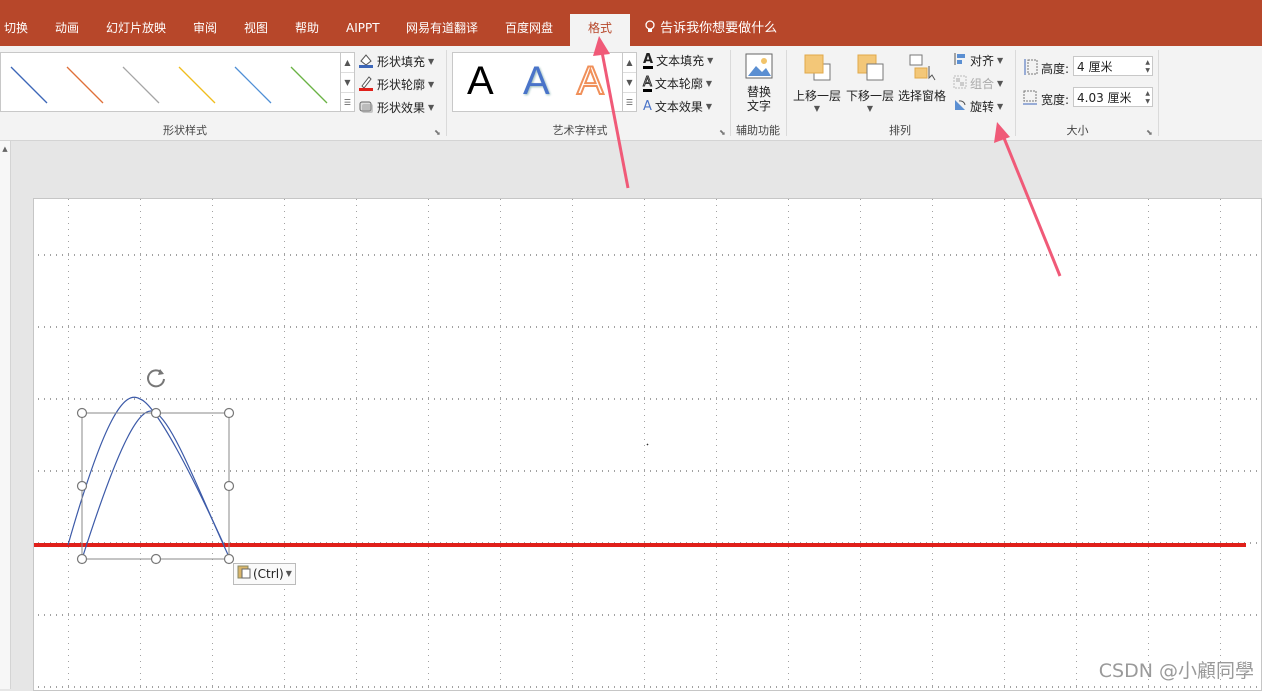  What do you see at coordinates (156, 559) in the screenshot?
I see `resize-handle-bottom` at bounding box center [156, 559].